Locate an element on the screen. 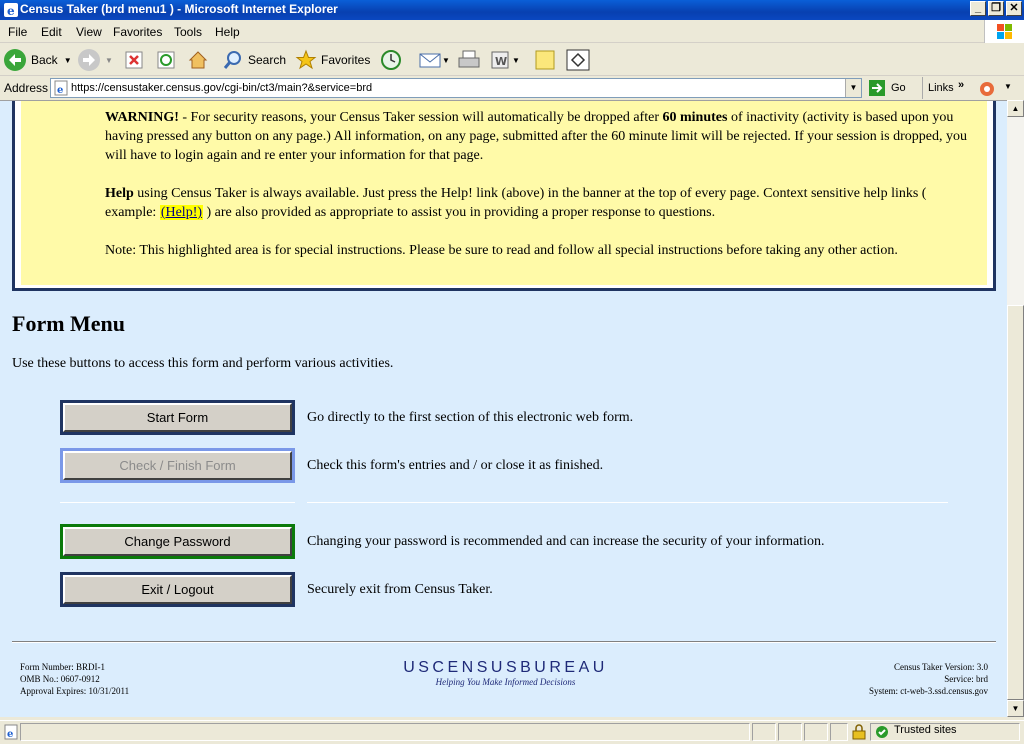 The width and height of the screenshot is (1024, 744). vertical-scrollbar: ▲ ▼ is located at coordinates (1015, 408).